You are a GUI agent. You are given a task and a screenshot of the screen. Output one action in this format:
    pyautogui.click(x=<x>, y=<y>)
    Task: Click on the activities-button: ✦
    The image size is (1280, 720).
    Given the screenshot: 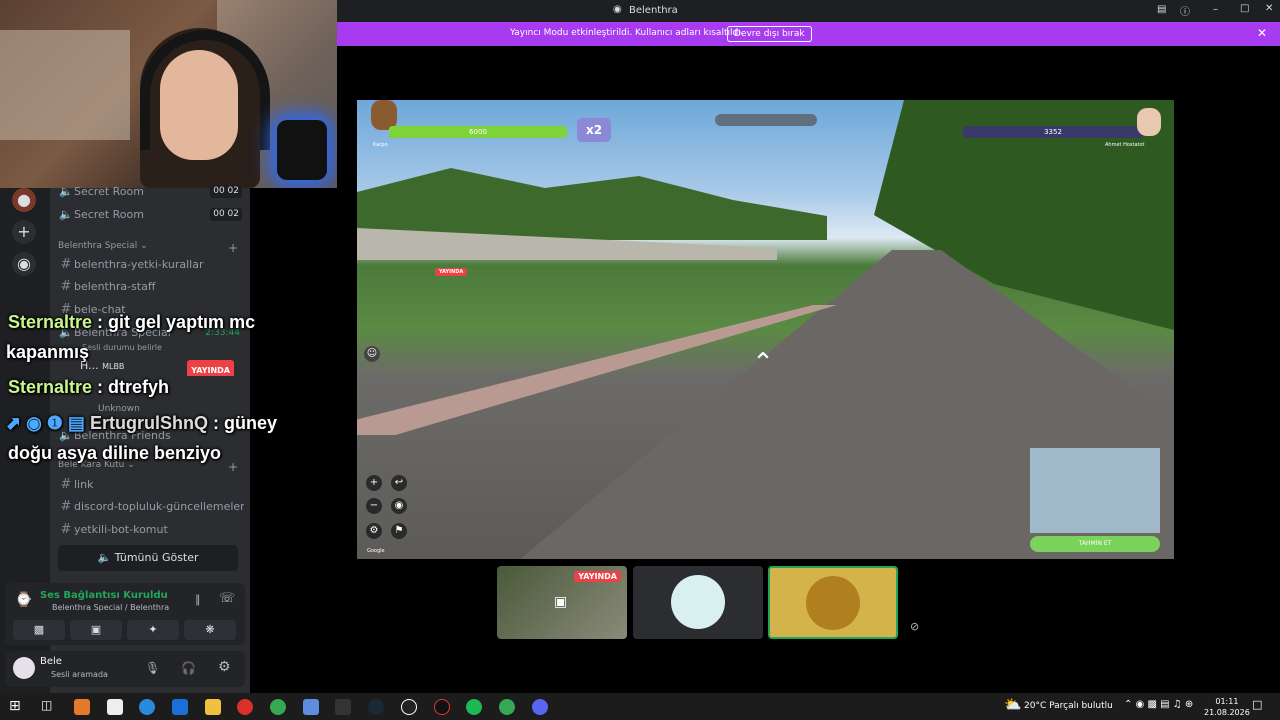 What is the action you would take?
    pyautogui.click(x=153, y=630)
    